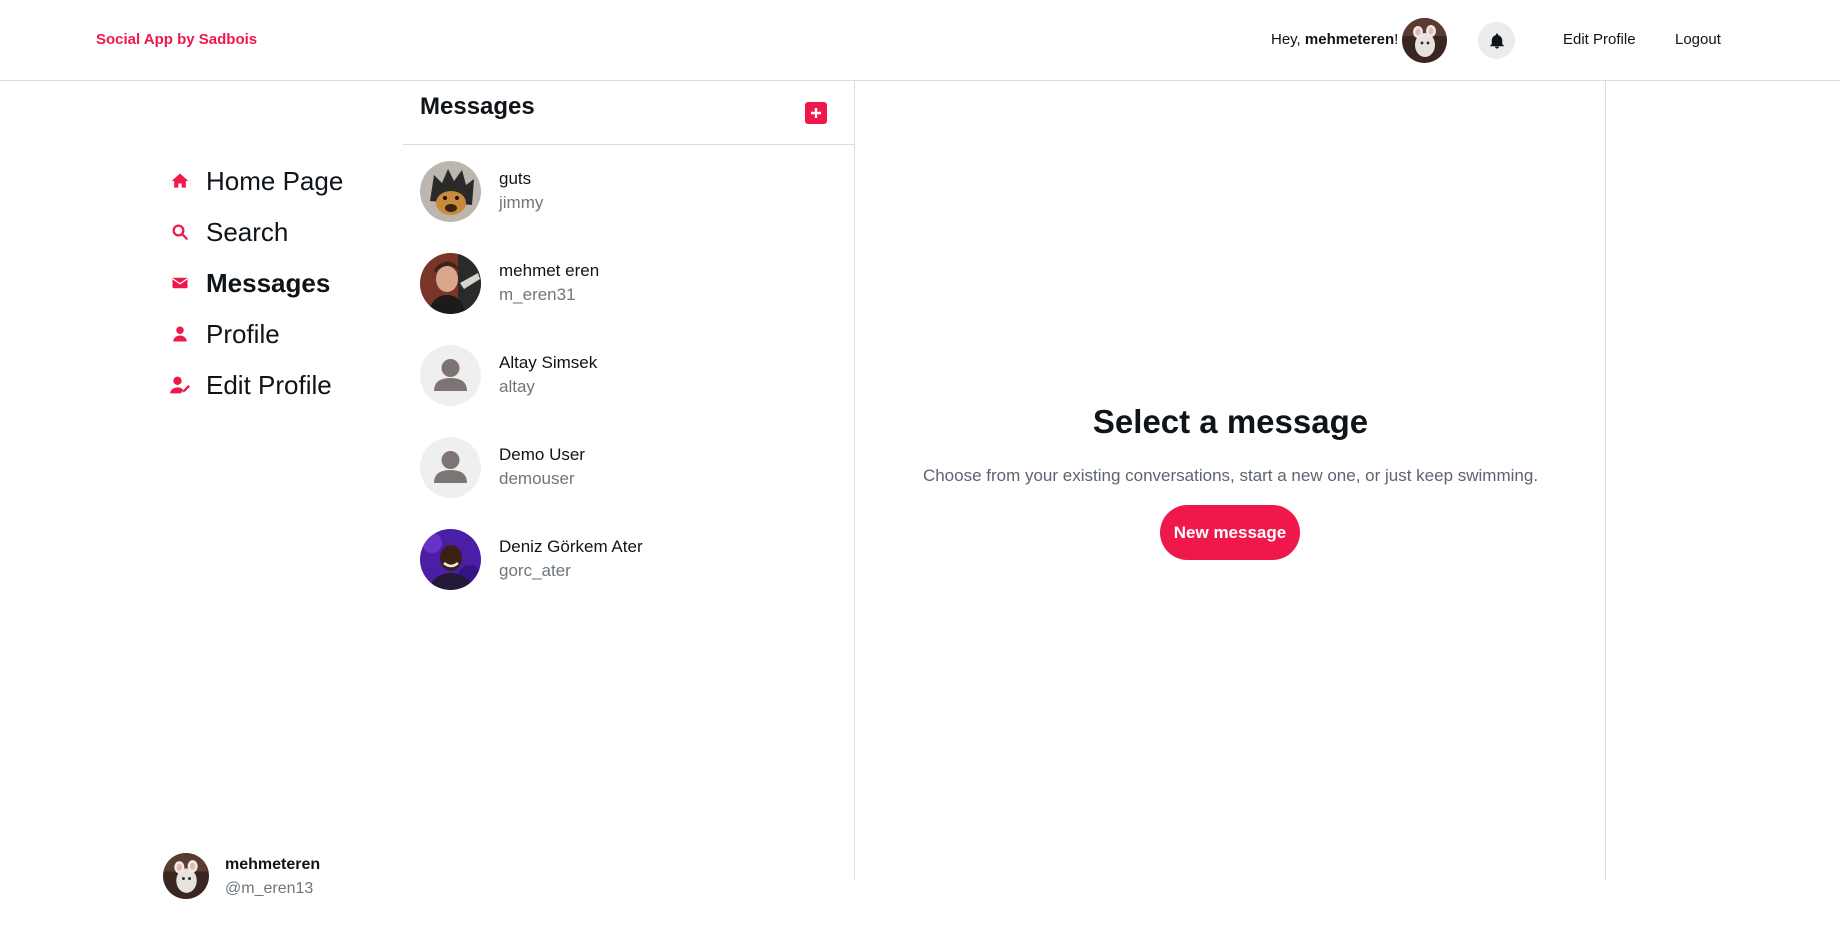 The width and height of the screenshot is (1840, 933). Describe the element at coordinates (537, 294) in the screenshot. I see `conversation-handle: m_eren31` at that location.